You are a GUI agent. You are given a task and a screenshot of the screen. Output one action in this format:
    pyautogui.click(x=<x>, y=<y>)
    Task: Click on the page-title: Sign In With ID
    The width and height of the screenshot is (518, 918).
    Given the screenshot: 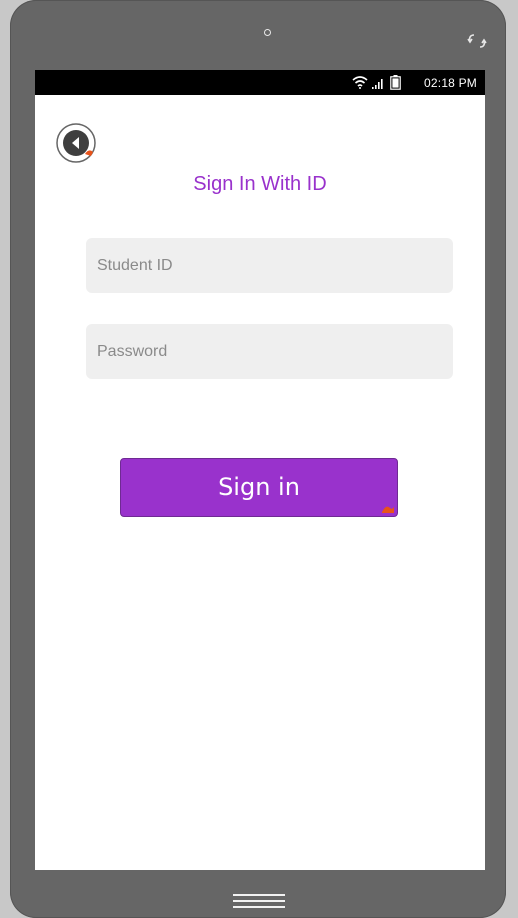 What is the action you would take?
    pyautogui.click(x=260, y=184)
    